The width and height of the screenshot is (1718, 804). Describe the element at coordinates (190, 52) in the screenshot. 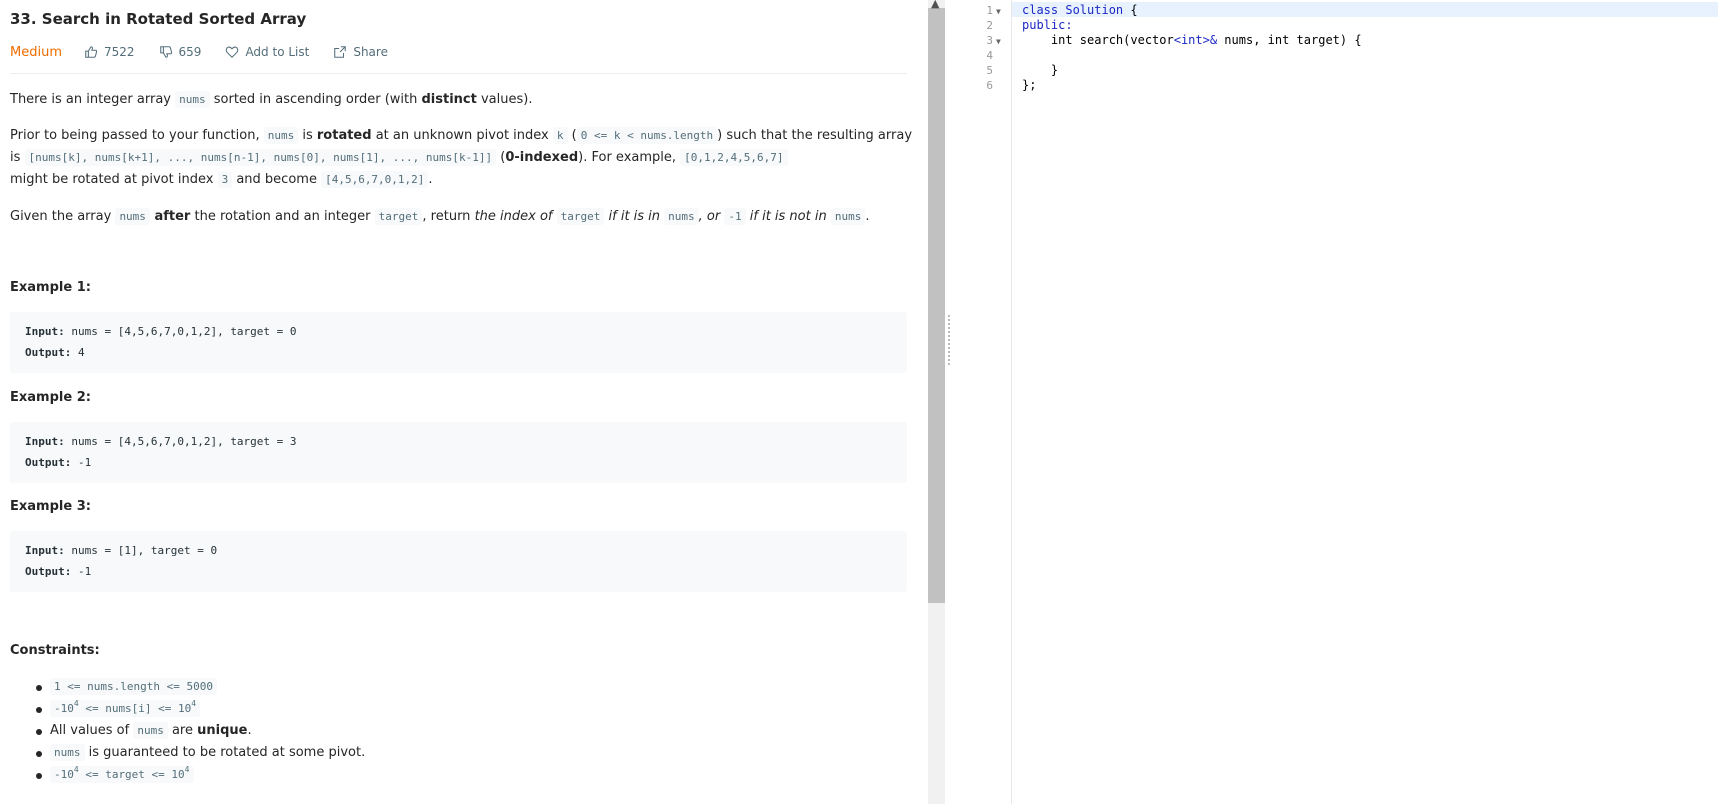

I see `dislike-count: 659` at that location.